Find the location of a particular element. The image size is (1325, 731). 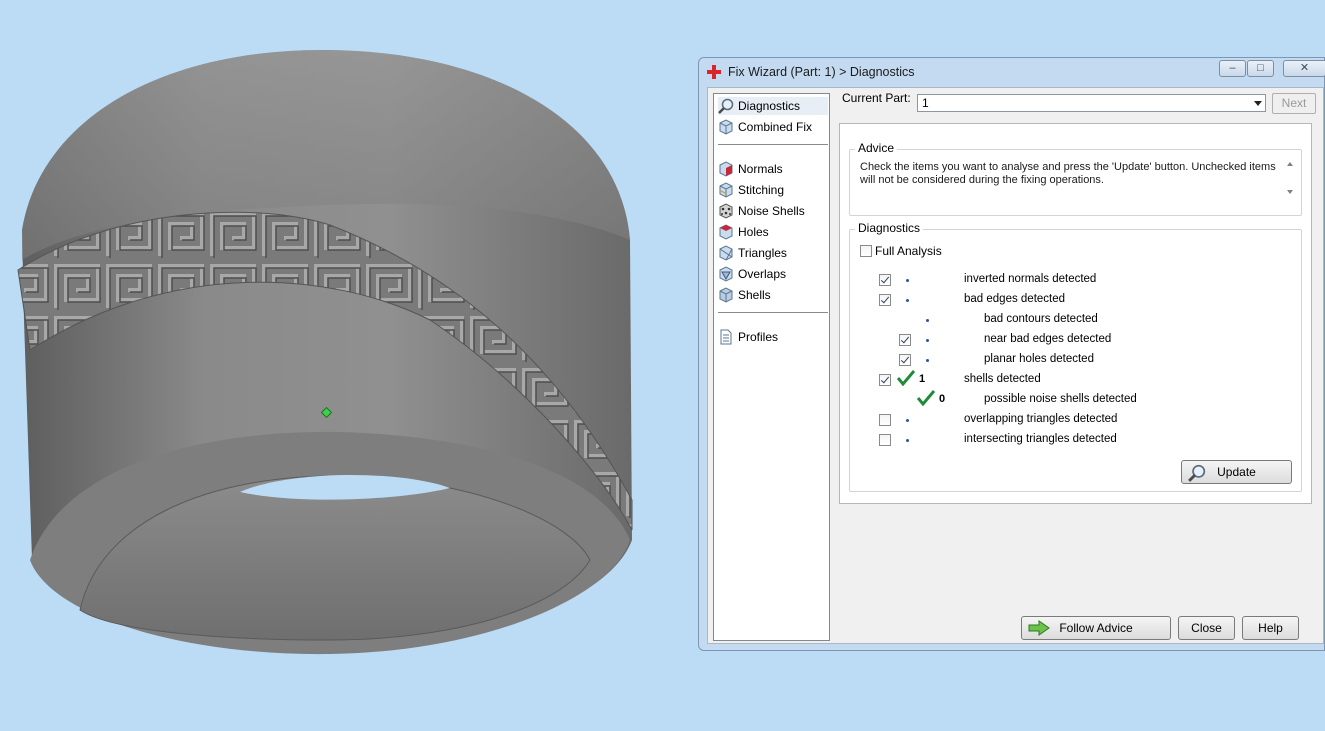

nav-item-noise-shells: Noise Shells is located at coordinates (773, 211).